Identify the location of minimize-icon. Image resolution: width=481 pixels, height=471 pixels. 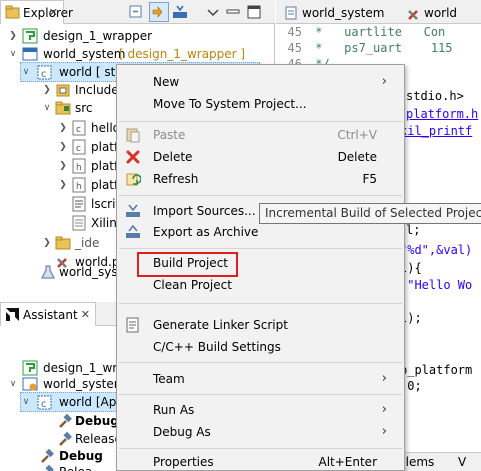
(233, 12).